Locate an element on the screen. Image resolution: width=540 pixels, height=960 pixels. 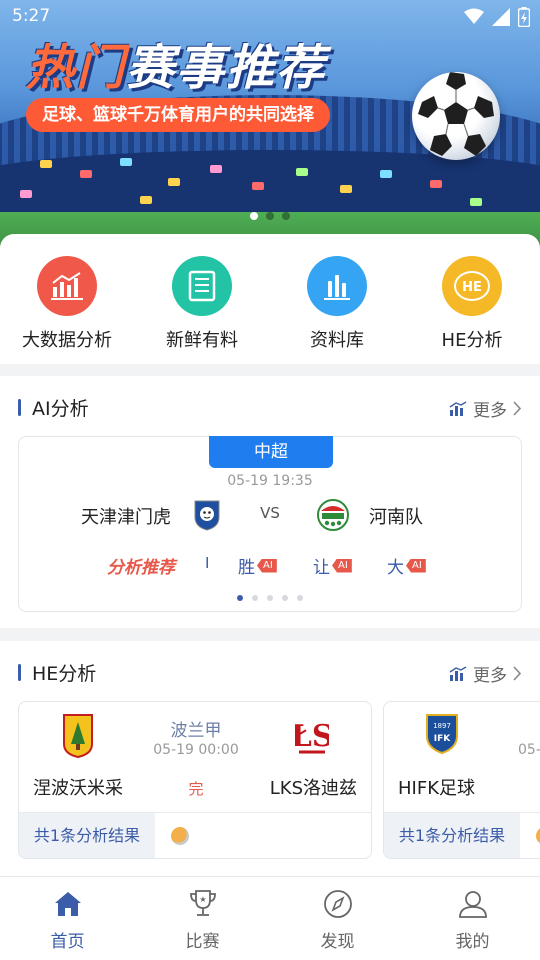
recommend-label: 分析推荐 is located at coordinates (141, 568).